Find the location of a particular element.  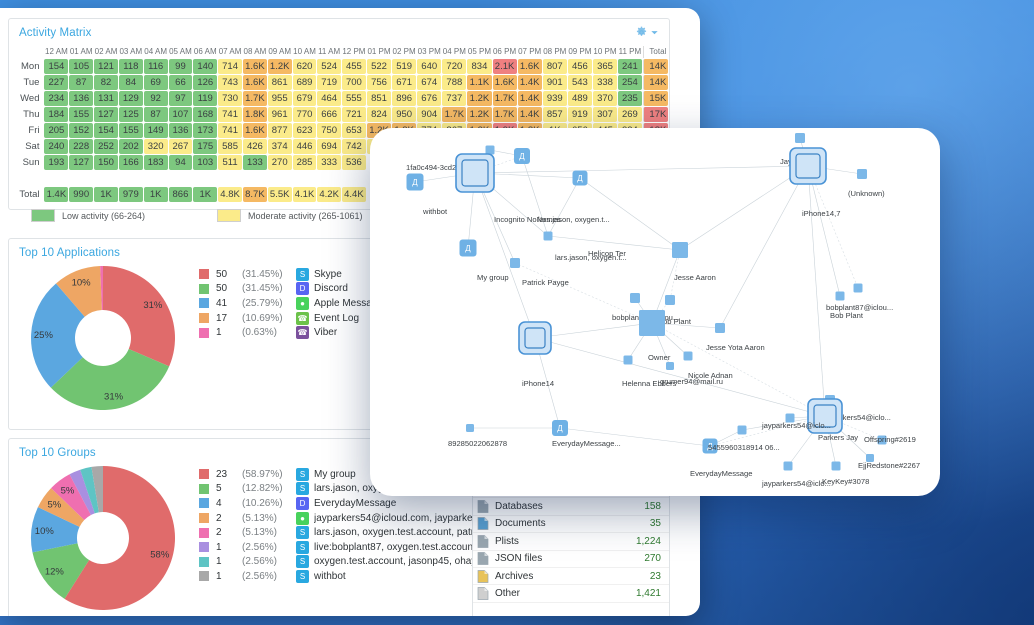

donut-slice-label: 31% is located at coordinates (114, 397).